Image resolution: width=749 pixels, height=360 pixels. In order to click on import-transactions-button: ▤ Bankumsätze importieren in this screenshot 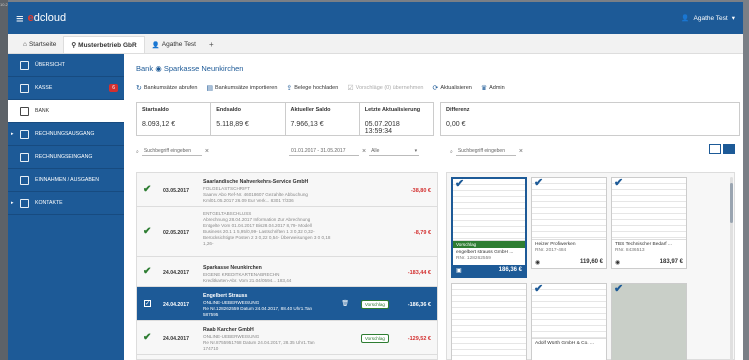, I will do `click(241, 88)`.